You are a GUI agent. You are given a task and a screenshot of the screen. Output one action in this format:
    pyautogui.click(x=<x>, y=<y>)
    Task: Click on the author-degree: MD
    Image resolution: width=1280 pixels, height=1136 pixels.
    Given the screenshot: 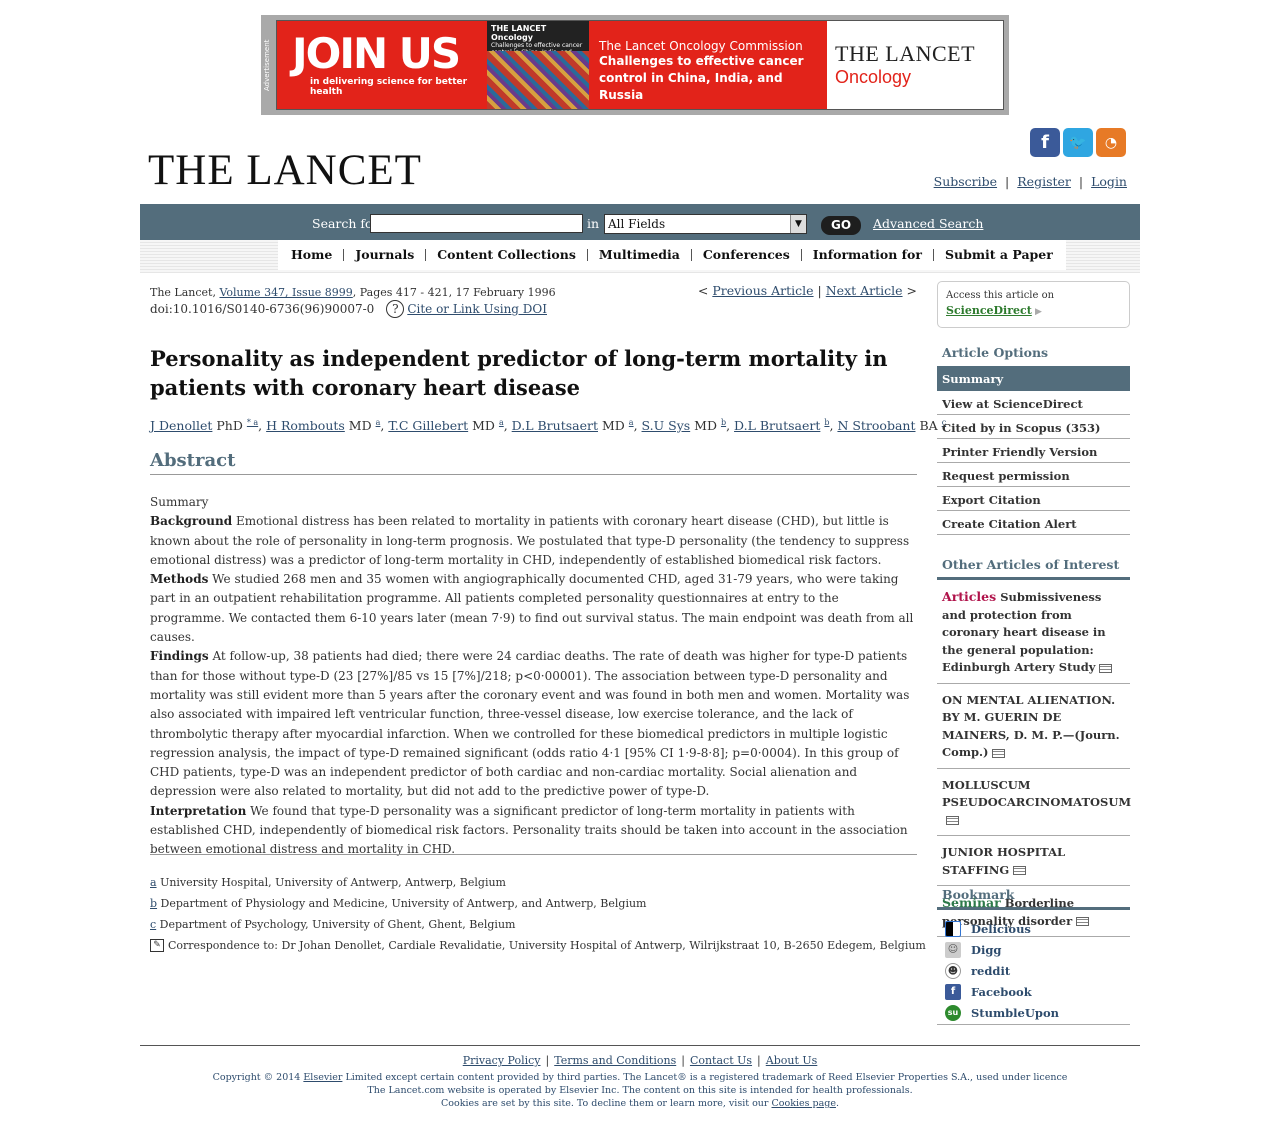 What is the action you would take?
    pyautogui.click(x=360, y=426)
    